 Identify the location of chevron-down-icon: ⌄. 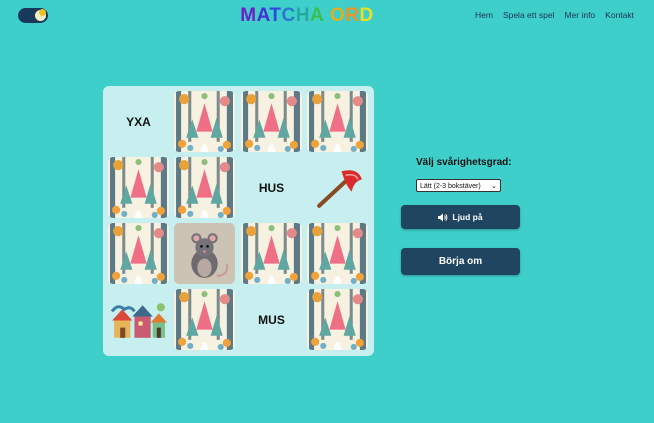
(494, 186).